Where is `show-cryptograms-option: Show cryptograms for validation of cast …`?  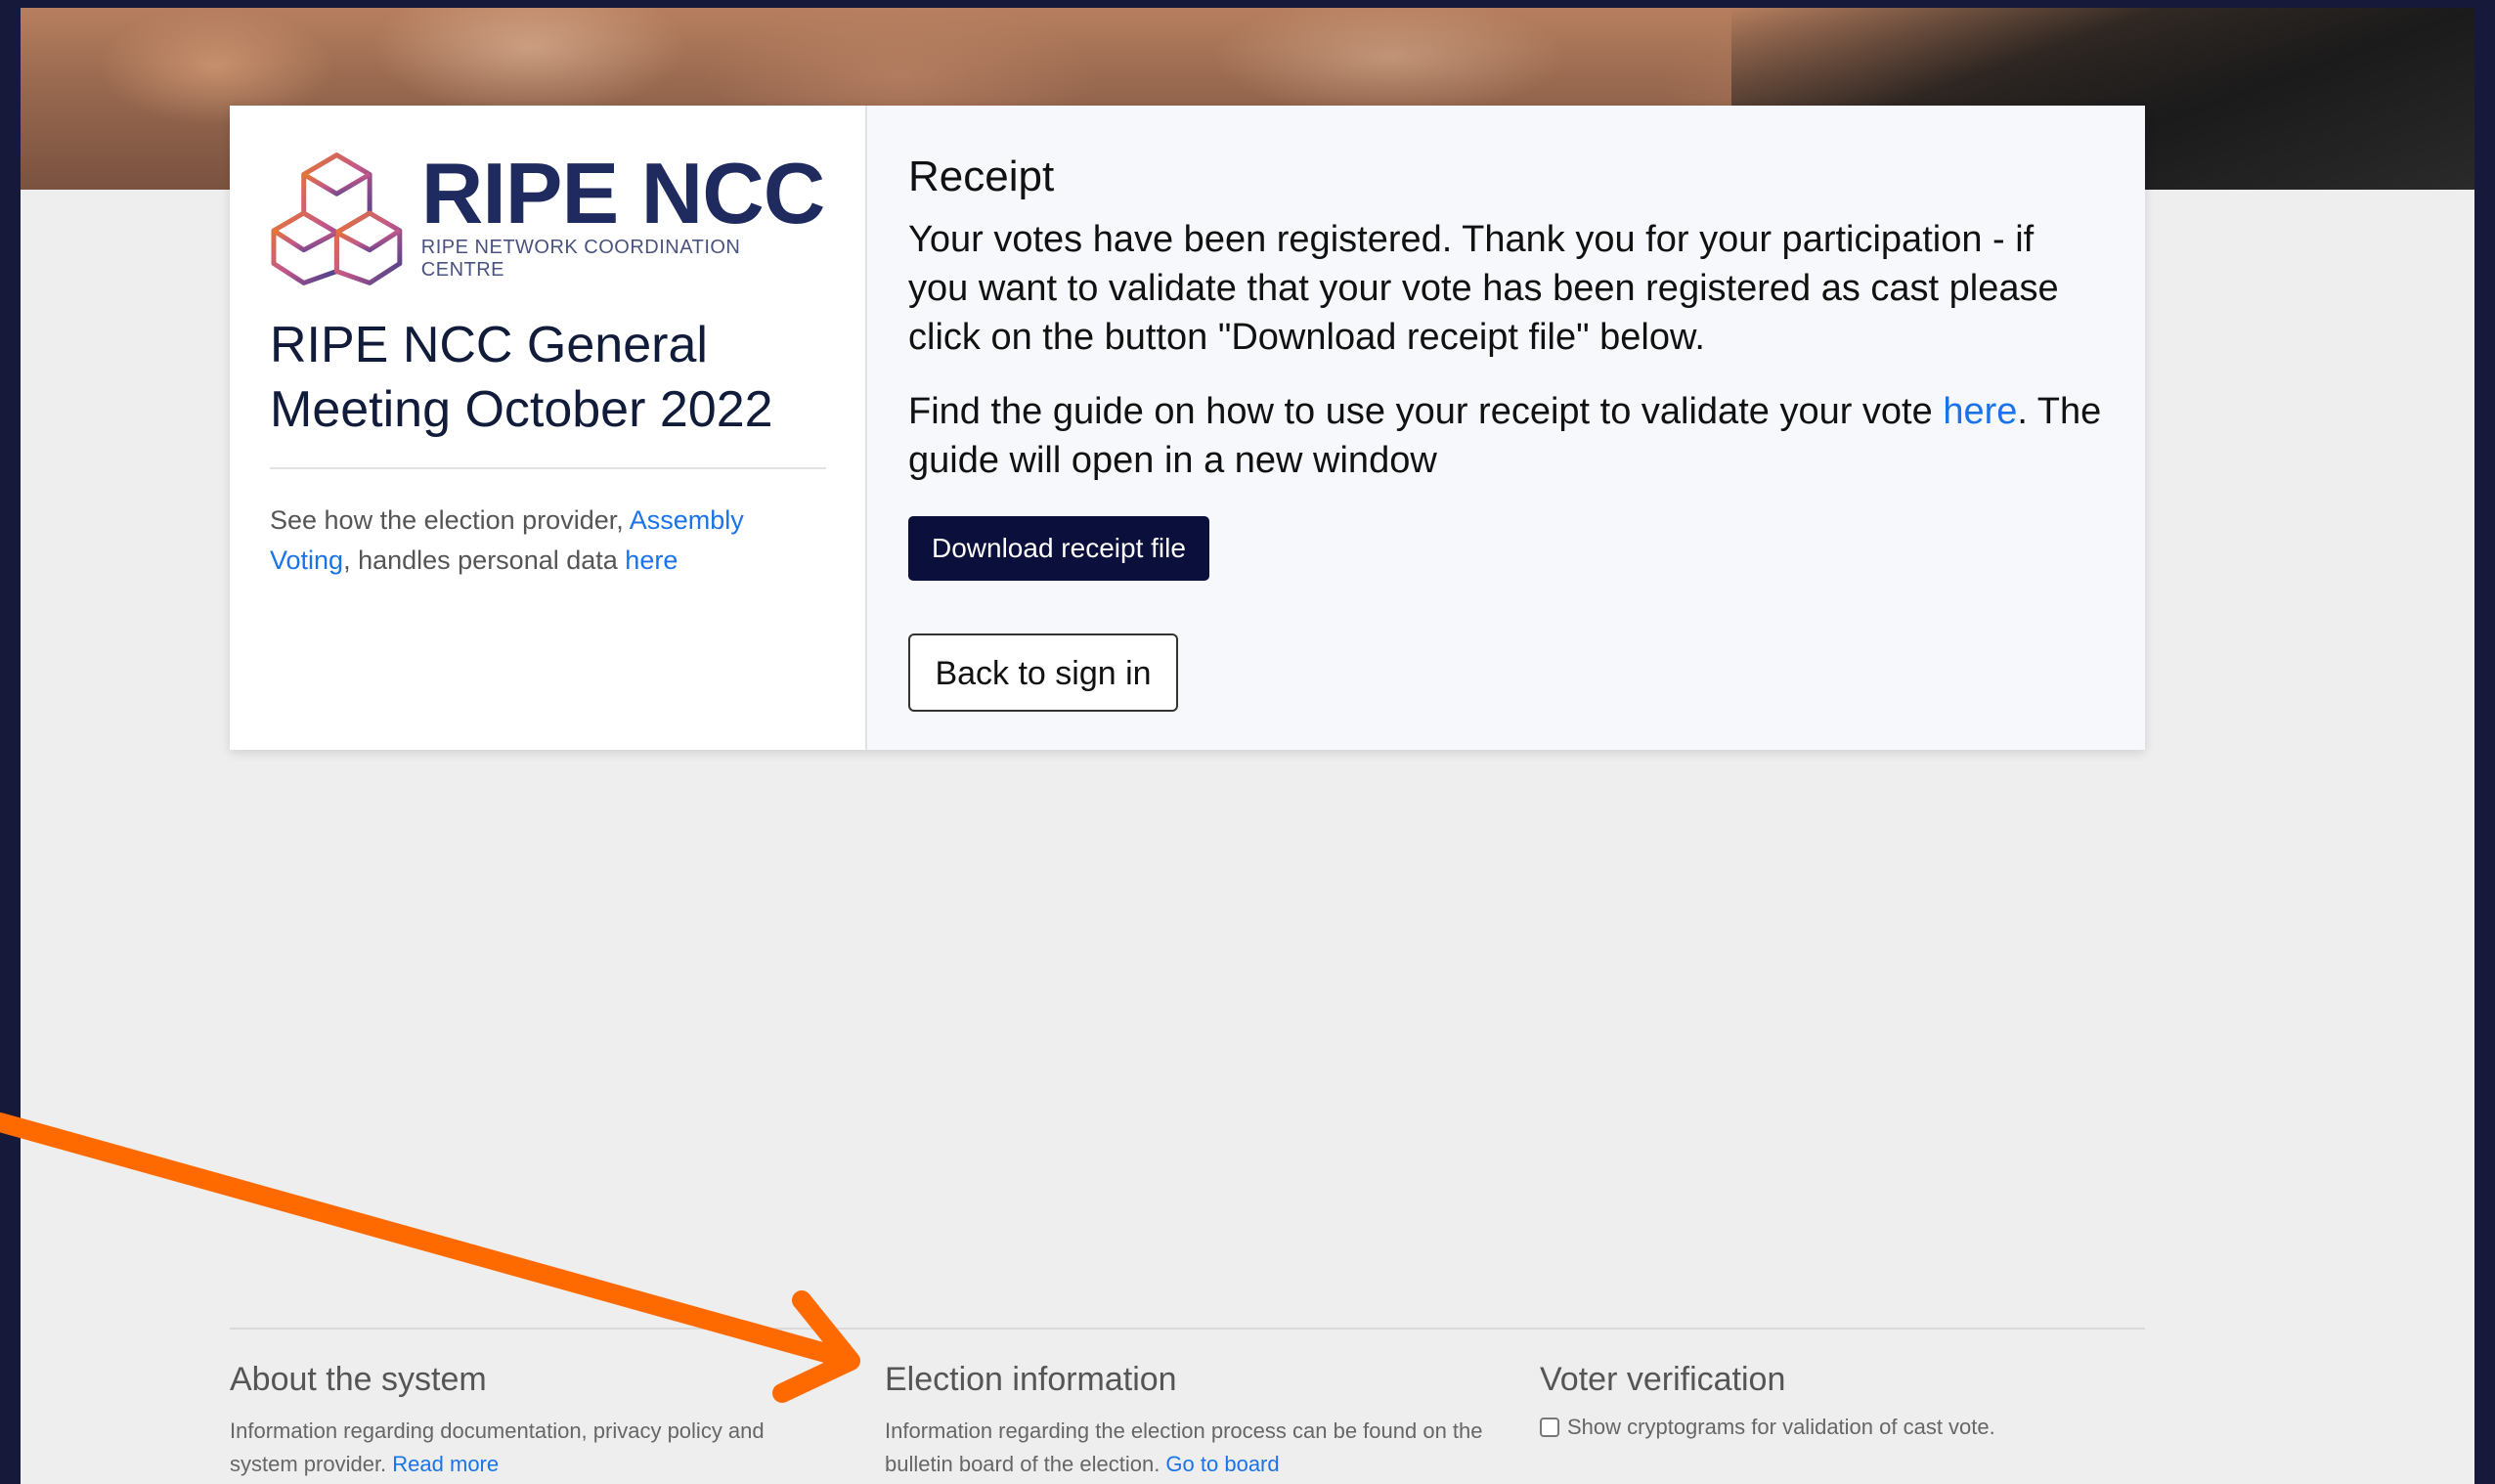 show-cryptograms-option: Show cryptograms for validation of cast … is located at coordinates (1843, 1427).